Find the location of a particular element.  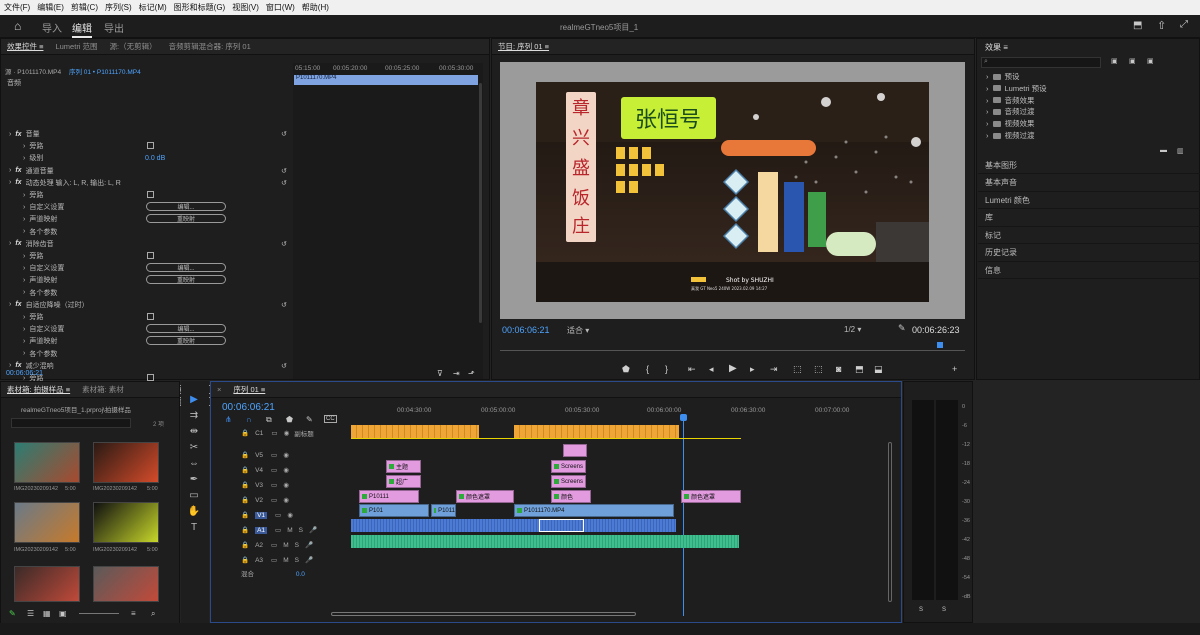

menu-item: 序列(S) is located at coordinates (118, 7).